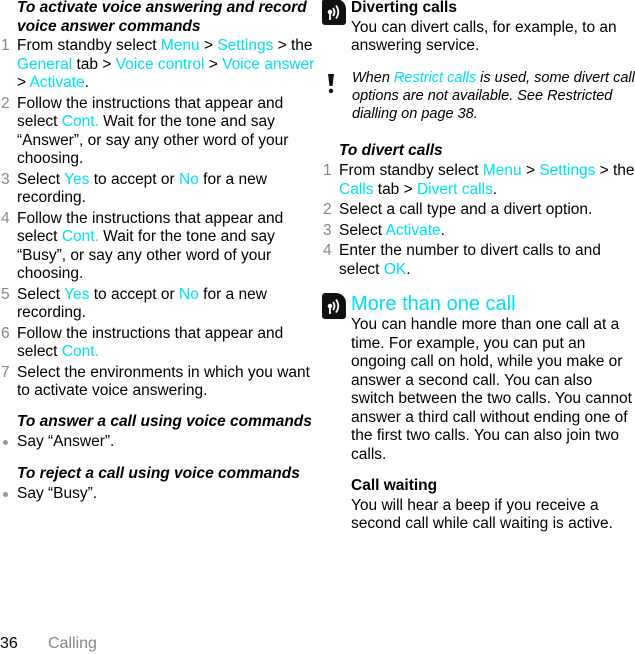  I want to click on page-number: 36, so click(9, 643).